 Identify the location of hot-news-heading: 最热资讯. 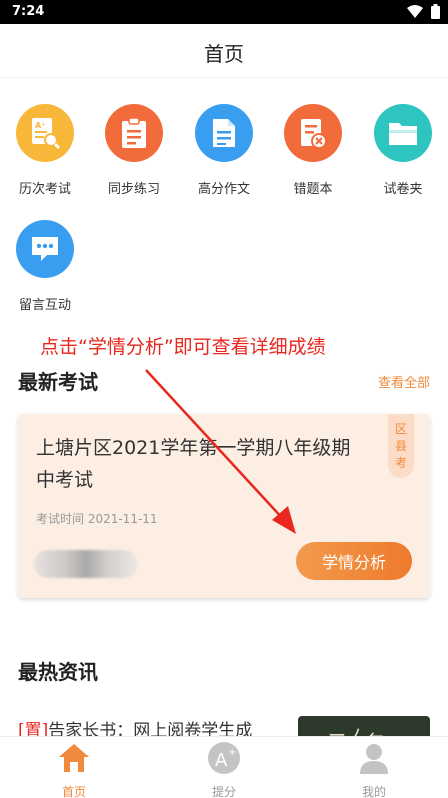
(58, 672).